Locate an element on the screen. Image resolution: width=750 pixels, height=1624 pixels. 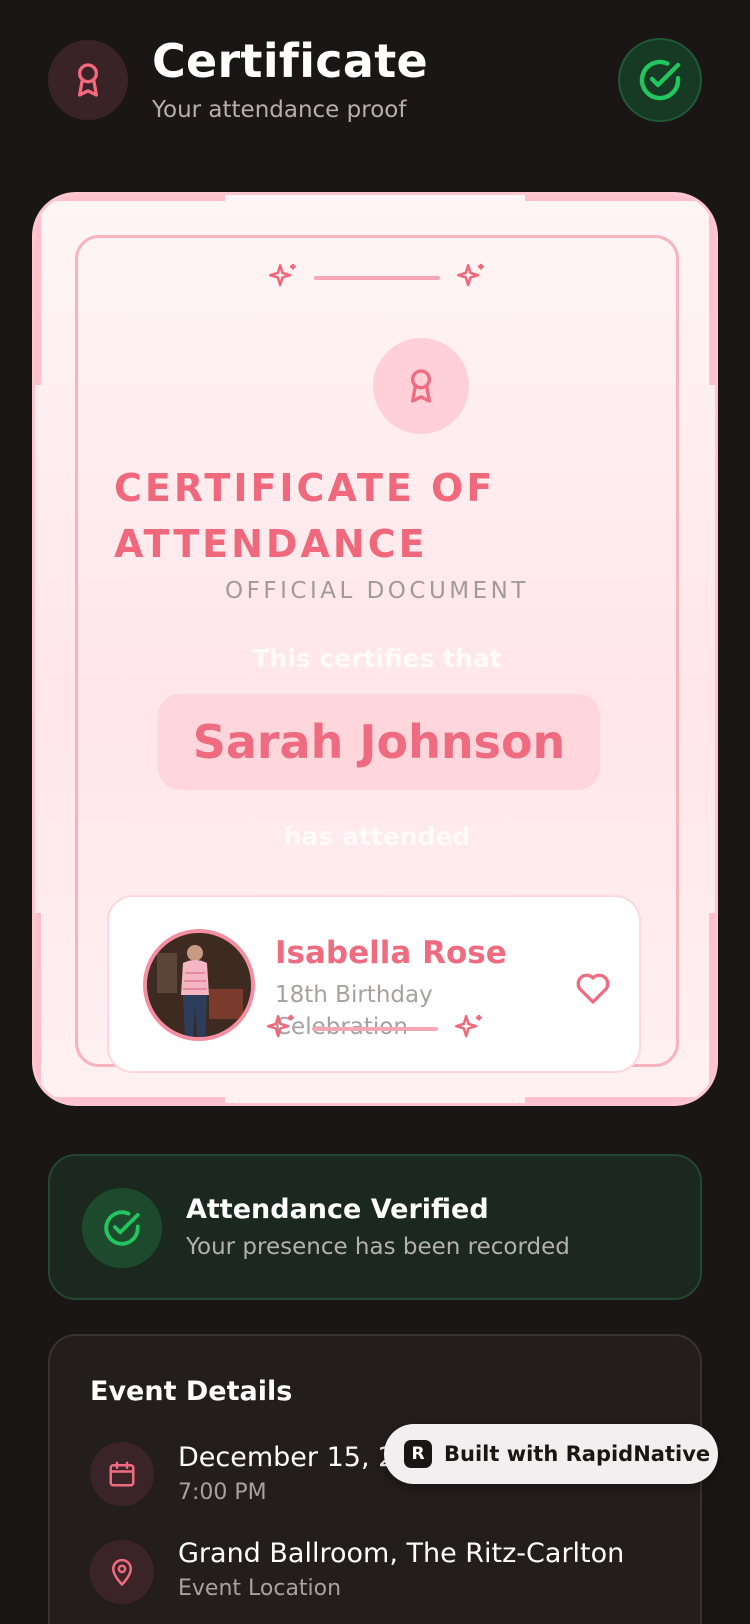
calendar-icon is located at coordinates (122, 1474).